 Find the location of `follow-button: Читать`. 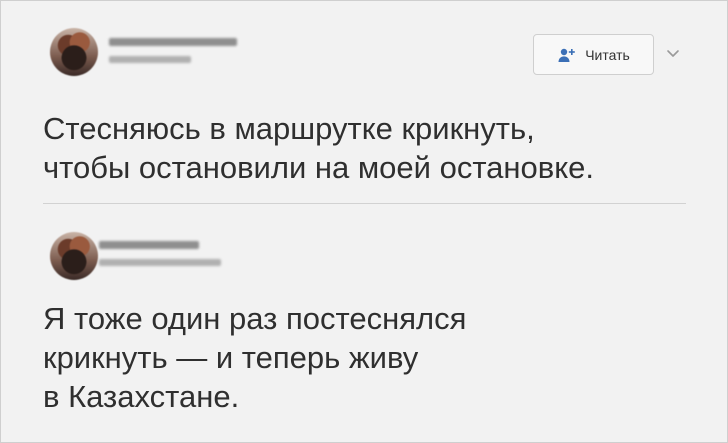

follow-button: Читать is located at coordinates (593, 54).